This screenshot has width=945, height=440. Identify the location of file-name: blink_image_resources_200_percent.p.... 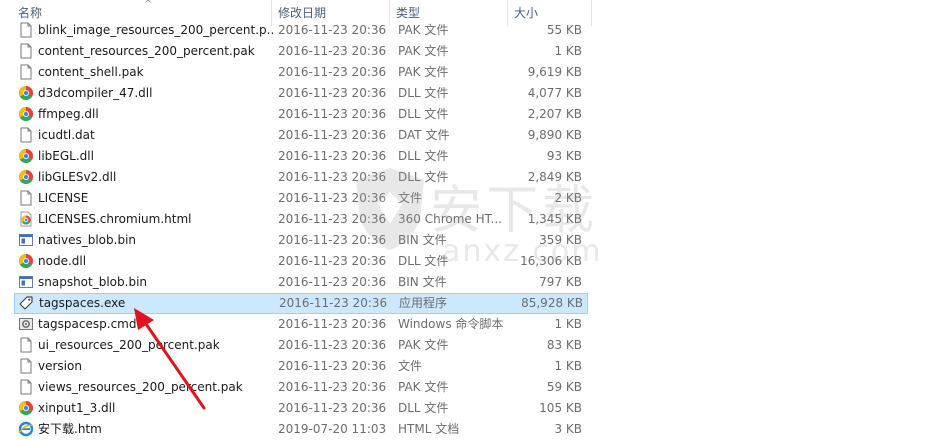
(156, 30).